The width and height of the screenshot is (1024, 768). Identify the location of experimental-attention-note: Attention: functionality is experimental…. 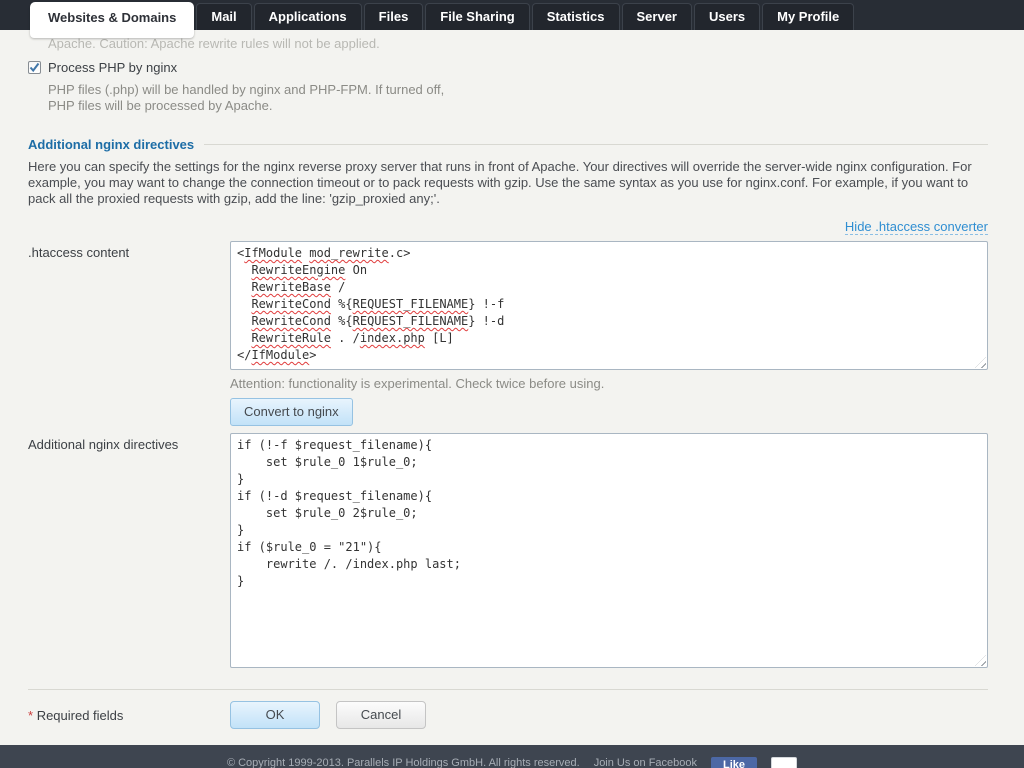
(417, 383).